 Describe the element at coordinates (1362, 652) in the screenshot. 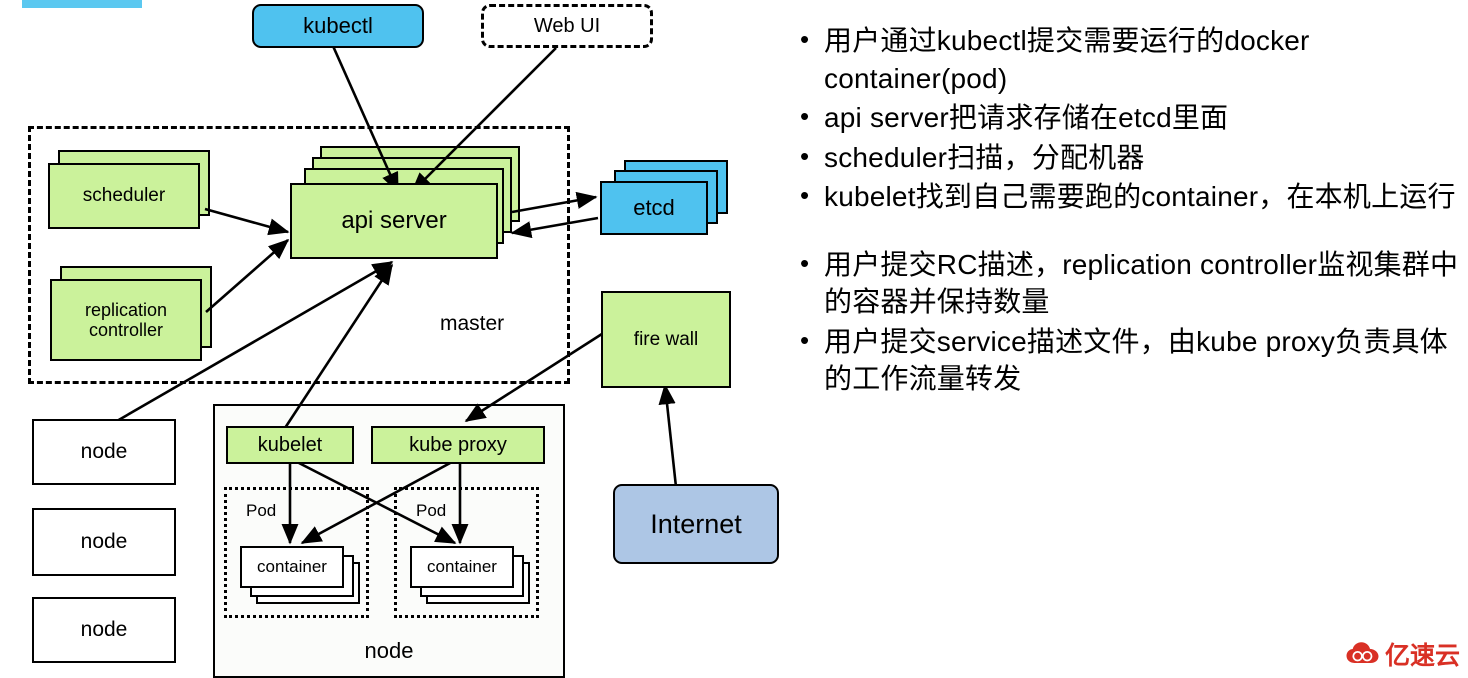

I see `cloud-logo-icon` at that location.